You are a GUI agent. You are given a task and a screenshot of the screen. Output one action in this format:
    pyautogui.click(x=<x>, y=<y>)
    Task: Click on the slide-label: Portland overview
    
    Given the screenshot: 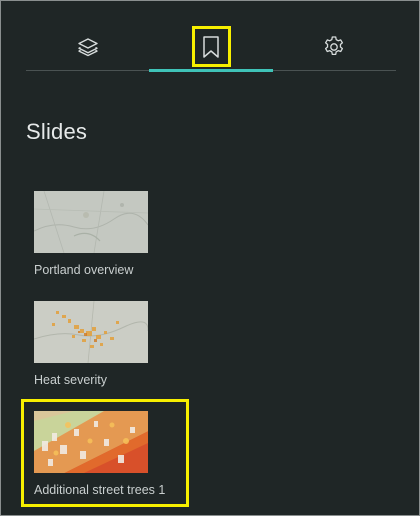 What is the action you would take?
    pyautogui.click(x=84, y=270)
    